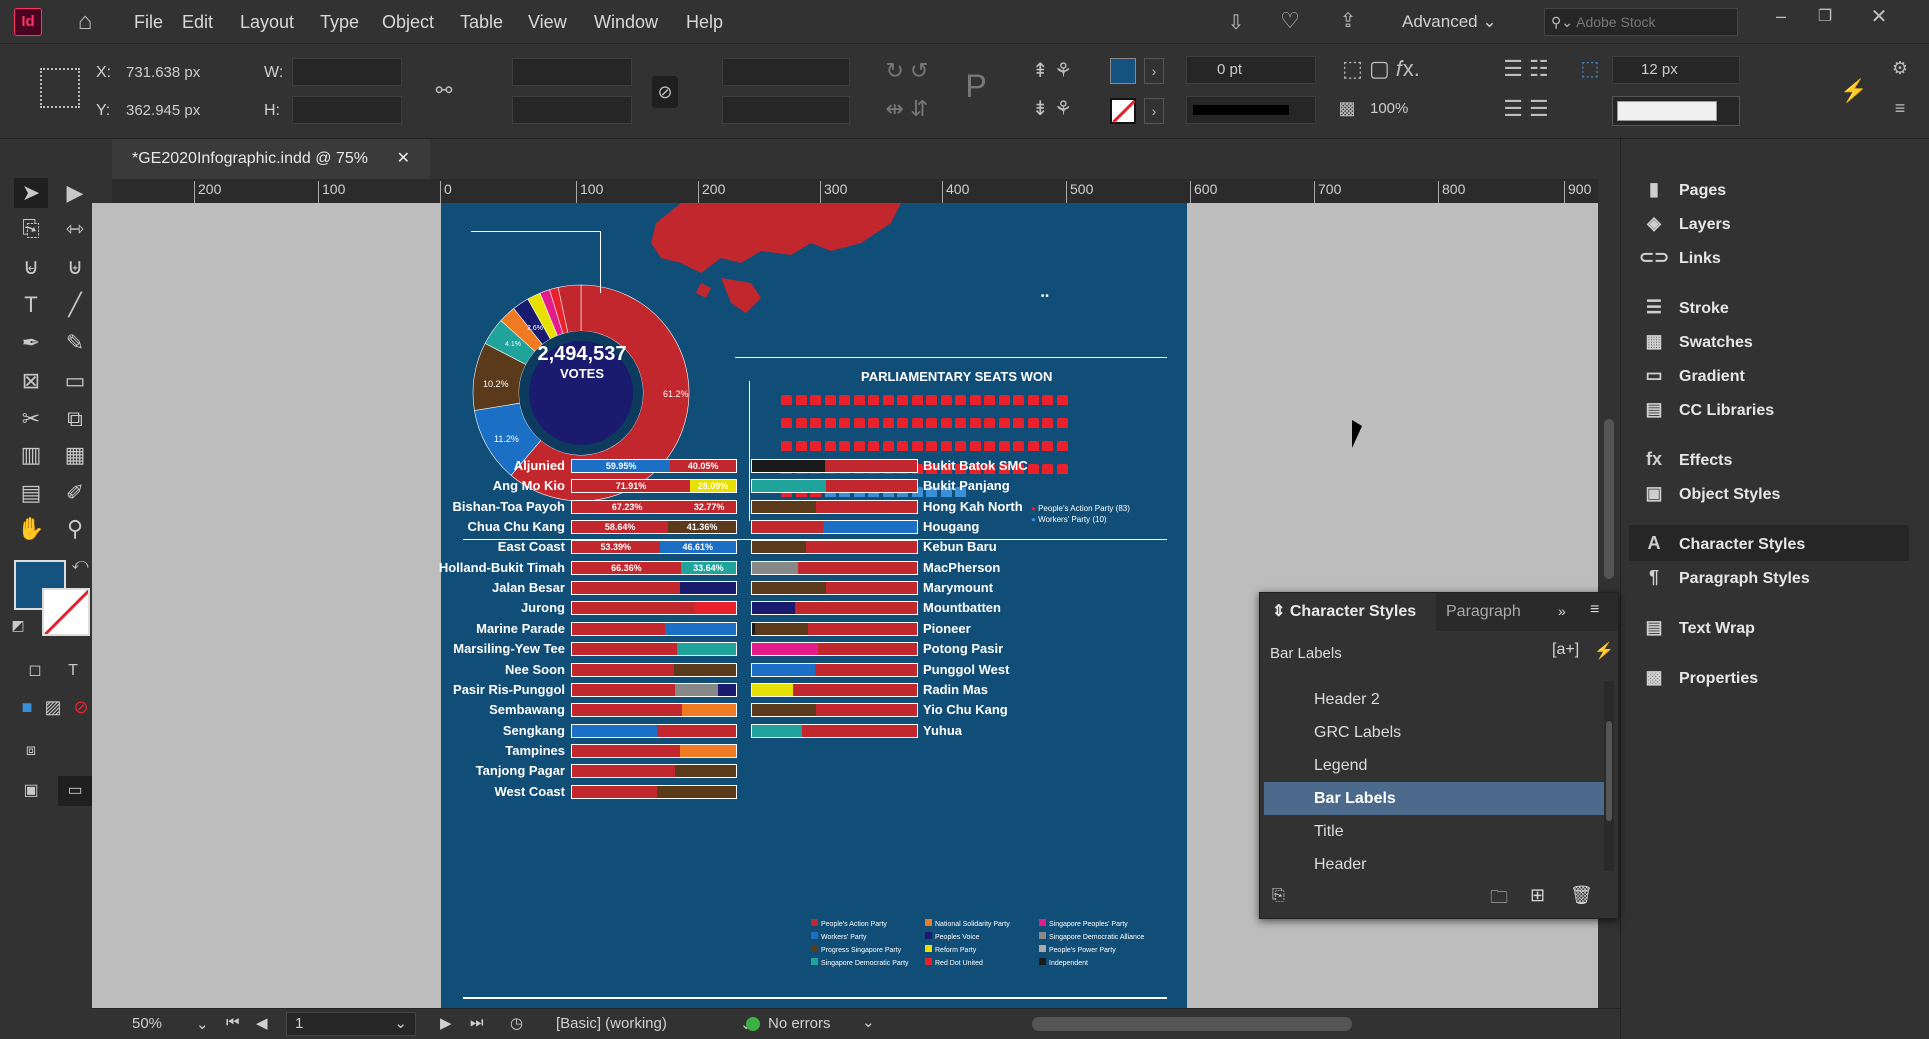 The height and width of the screenshot is (1039, 1929). Describe the element at coordinates (444, 93) in the screenshot. I see `constrain-proportions-icon: ⚯` at that location.